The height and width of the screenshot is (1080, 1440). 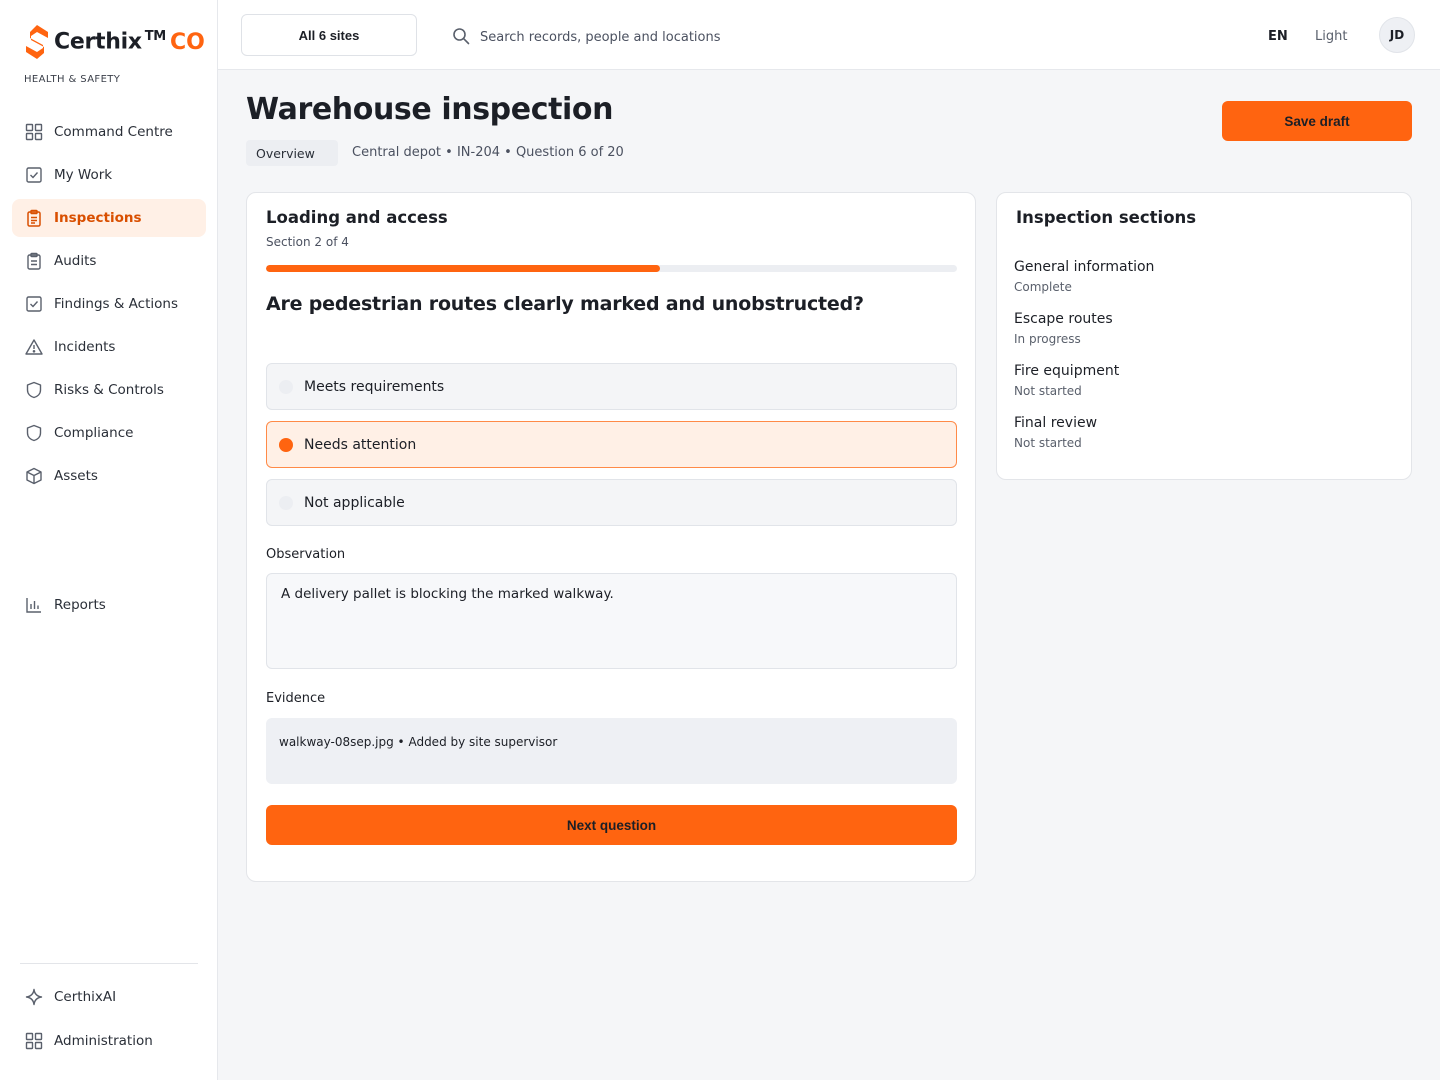 What do you see at coordinates (1204, 328) in the screenshot?
I see `section-item-escape-routes: Escape routes In progress` at bounding box center [1204, 328].